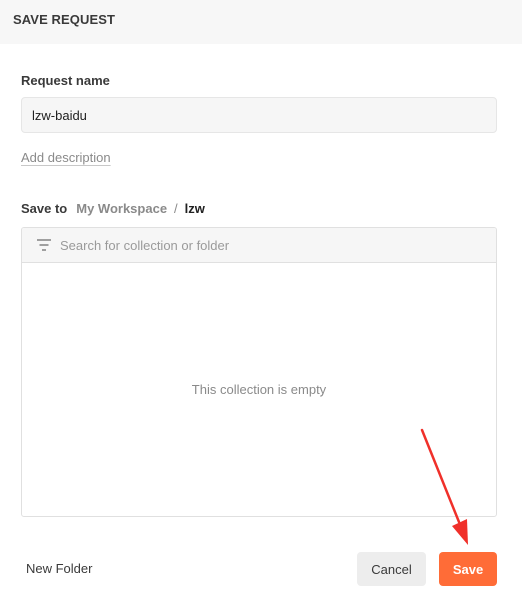 The width and height of the screenshot is (522, 590). I want to click on annotation-arrow-head, so click(460, 532).